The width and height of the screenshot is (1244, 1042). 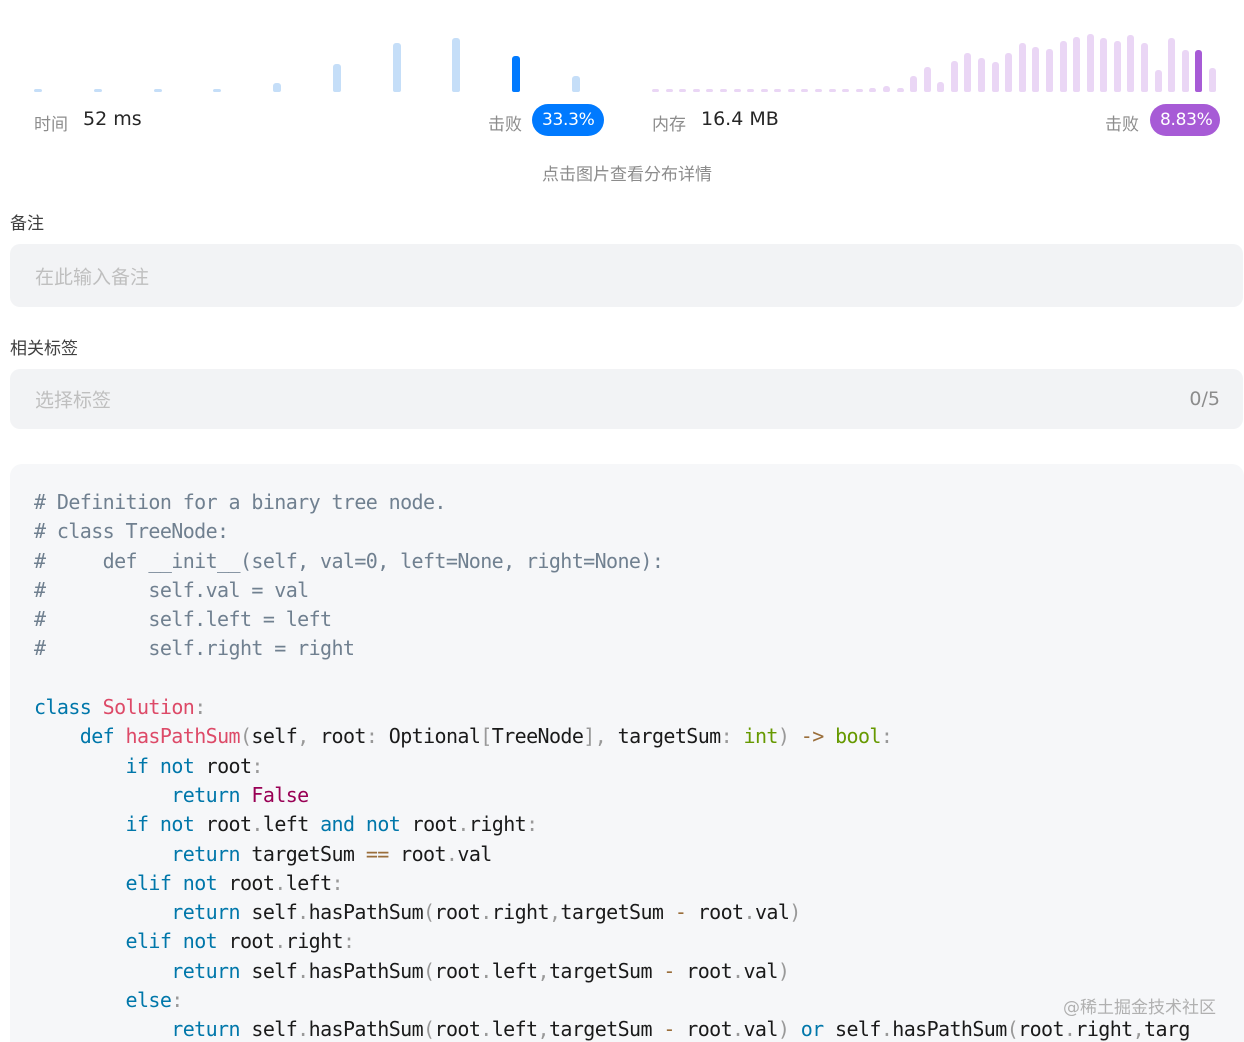 I want to click on runtime-panel: 时间 52 ms 击败 33.3%, so click(x=319, y=70).